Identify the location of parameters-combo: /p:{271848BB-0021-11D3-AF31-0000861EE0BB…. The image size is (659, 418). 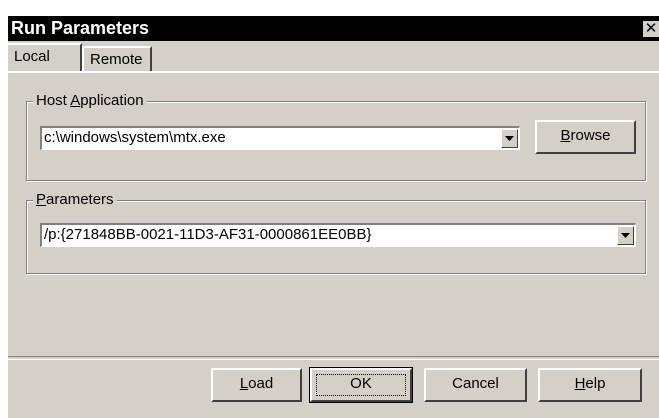
(338, 235).